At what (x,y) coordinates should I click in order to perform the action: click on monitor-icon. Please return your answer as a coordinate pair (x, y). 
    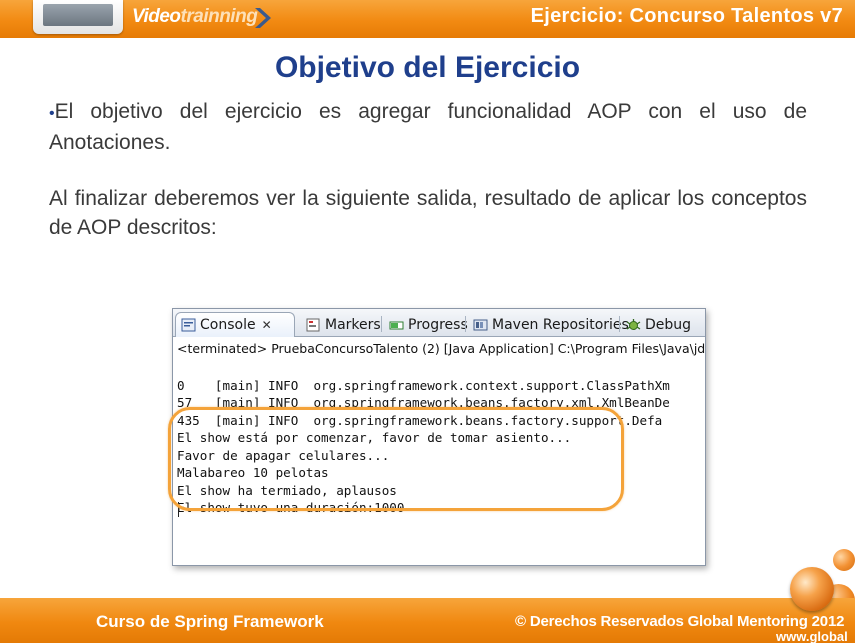
    Looking at the image, I should click on (78, 15).